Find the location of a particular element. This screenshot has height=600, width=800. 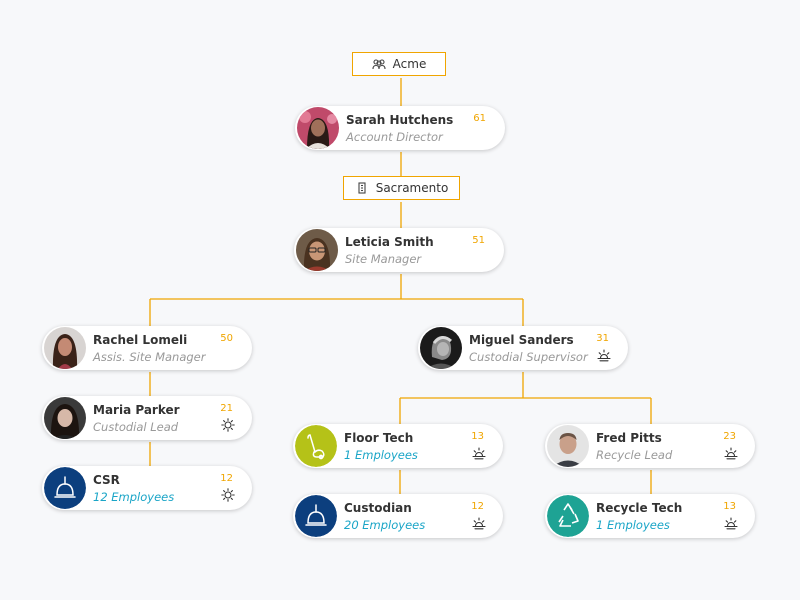

employee-name: Miguel Sanders is located at coordinates (521, 340).